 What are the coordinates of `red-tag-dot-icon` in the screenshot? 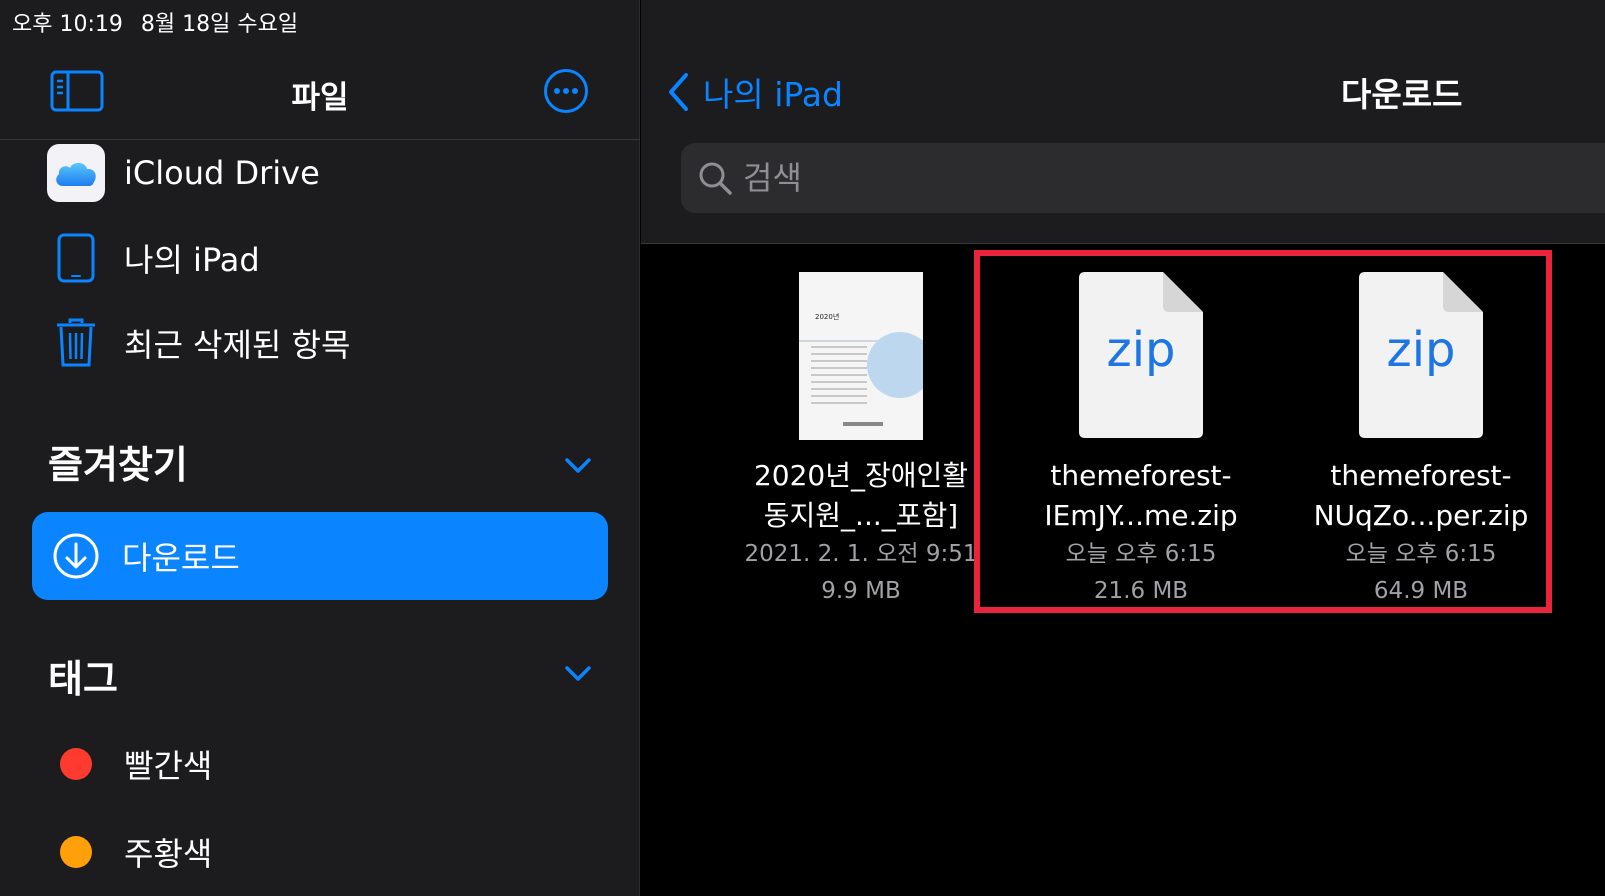 It's located at (76, 764).